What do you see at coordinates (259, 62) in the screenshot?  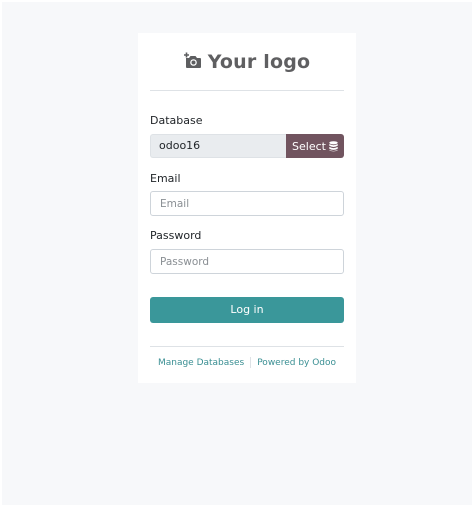 I see `logo-text: Your logo` at bounding box center [259, 62].